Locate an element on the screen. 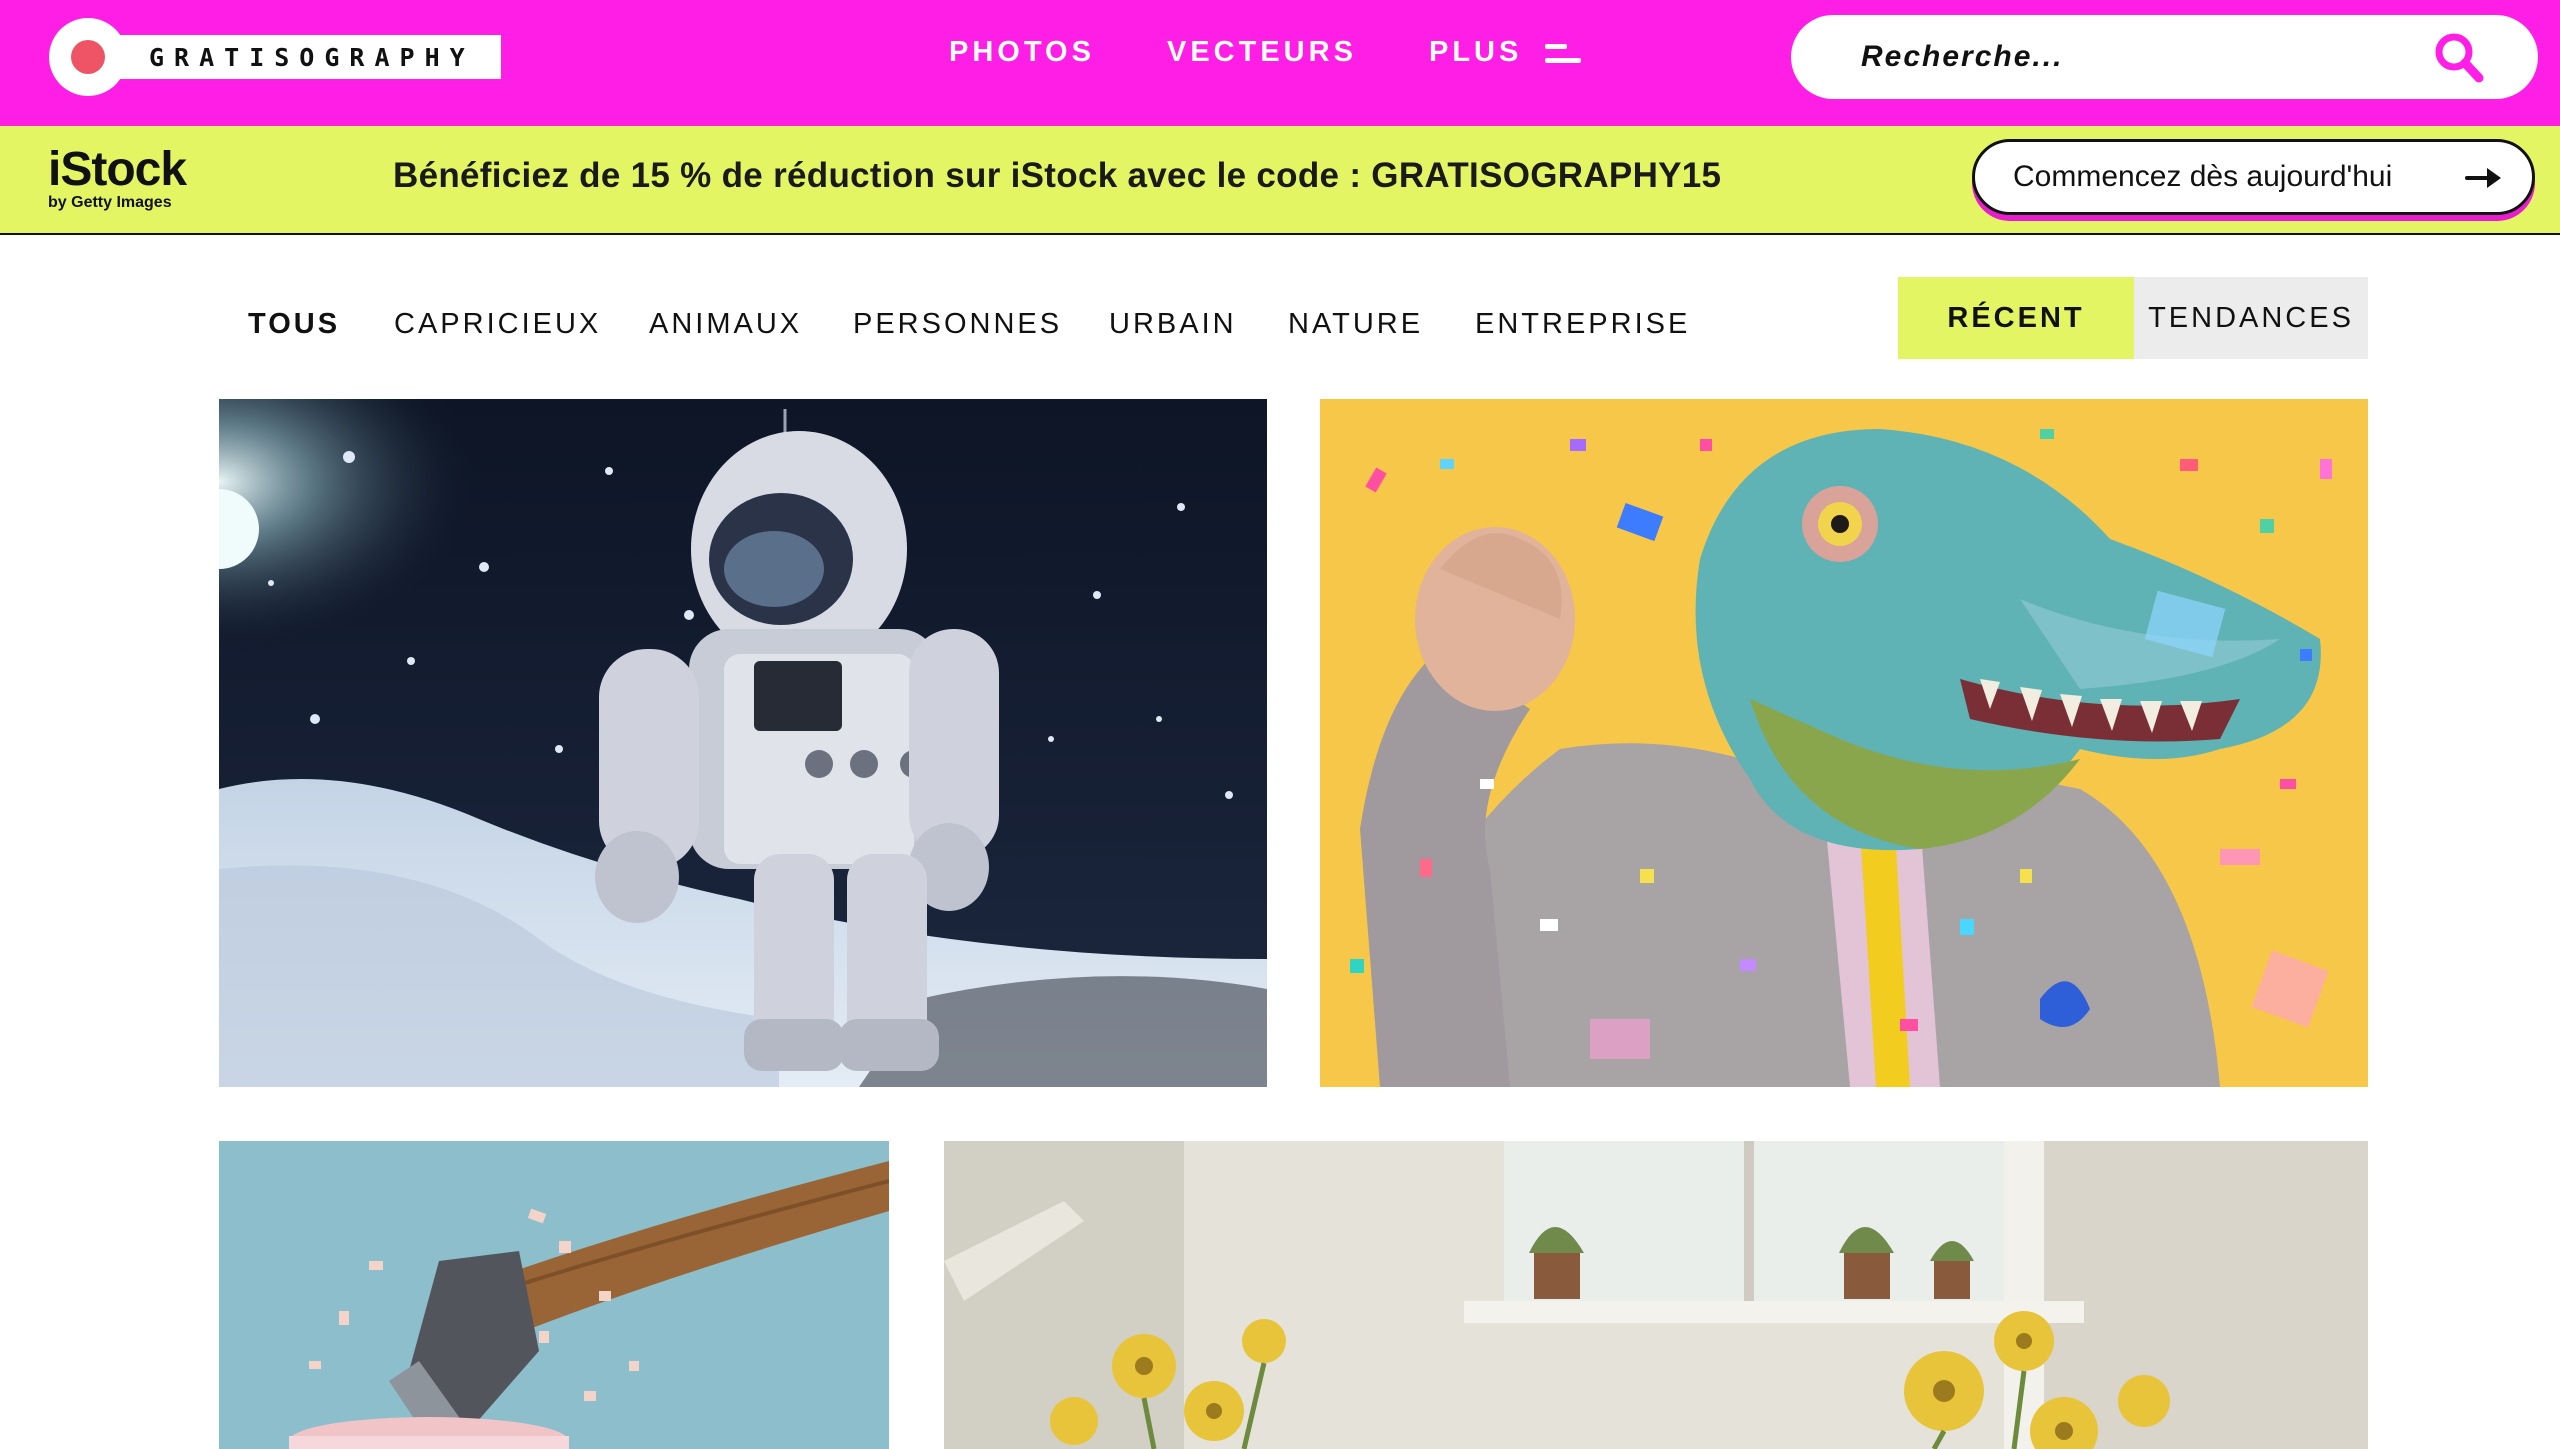 Image resolution: width=2560 pixels, height=1449 pixels. category-capricieux: CAPRICIEUX is located at coordinates (497, 324).